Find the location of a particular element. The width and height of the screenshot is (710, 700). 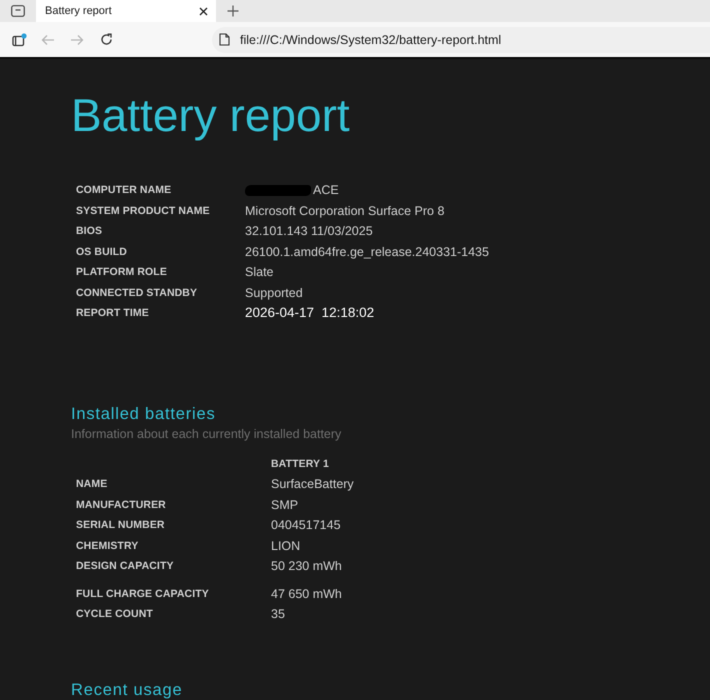

forward-arrow-icon is located at coordinates (77, 40).